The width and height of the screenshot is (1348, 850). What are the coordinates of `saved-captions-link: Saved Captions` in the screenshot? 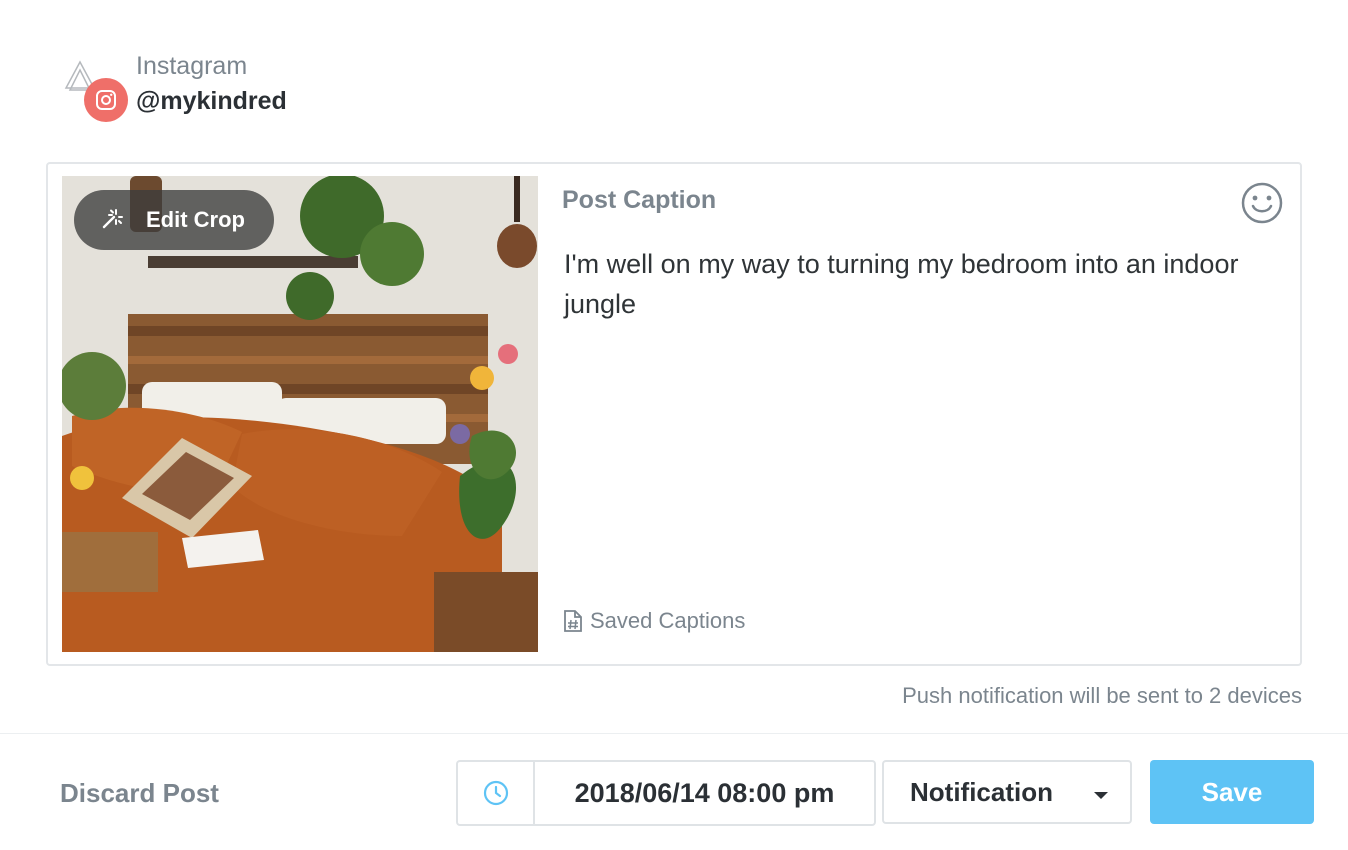 It's located at (653, 621).